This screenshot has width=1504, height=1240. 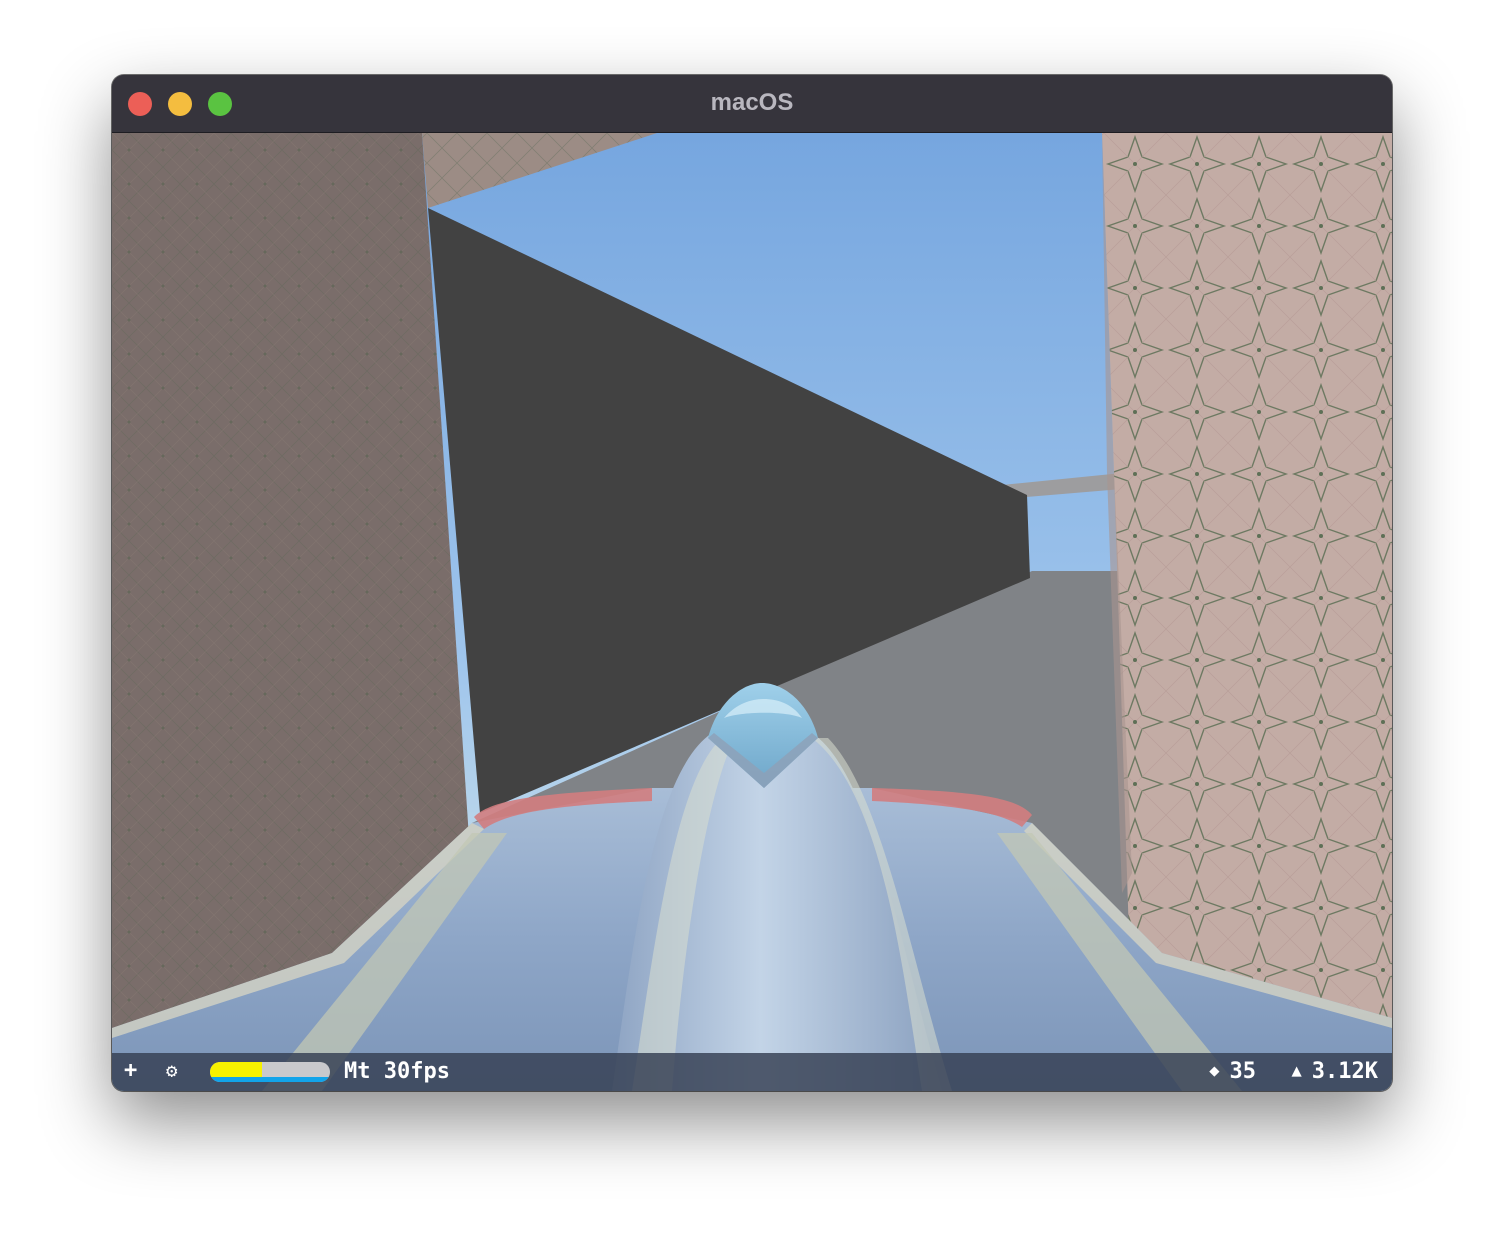 I want to click on window-title: macOS, so click(x=752, y=102).